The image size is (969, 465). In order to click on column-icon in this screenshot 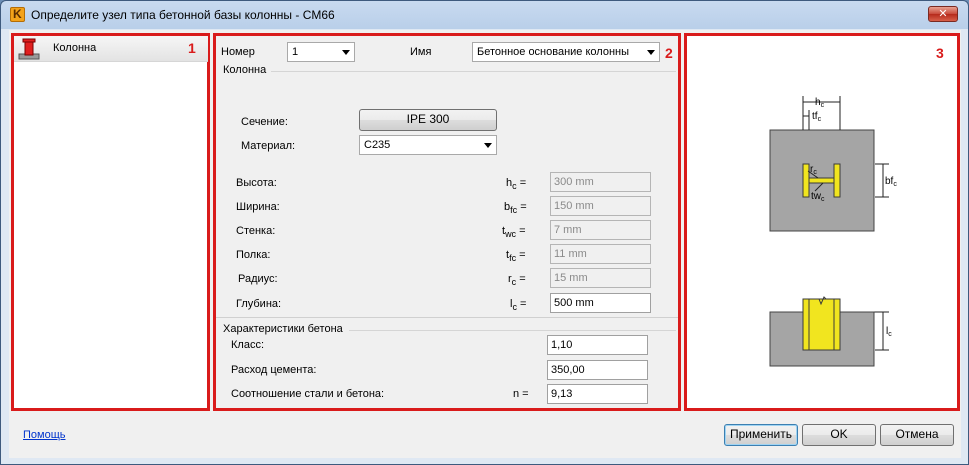, I will do `click(29, 49)`.